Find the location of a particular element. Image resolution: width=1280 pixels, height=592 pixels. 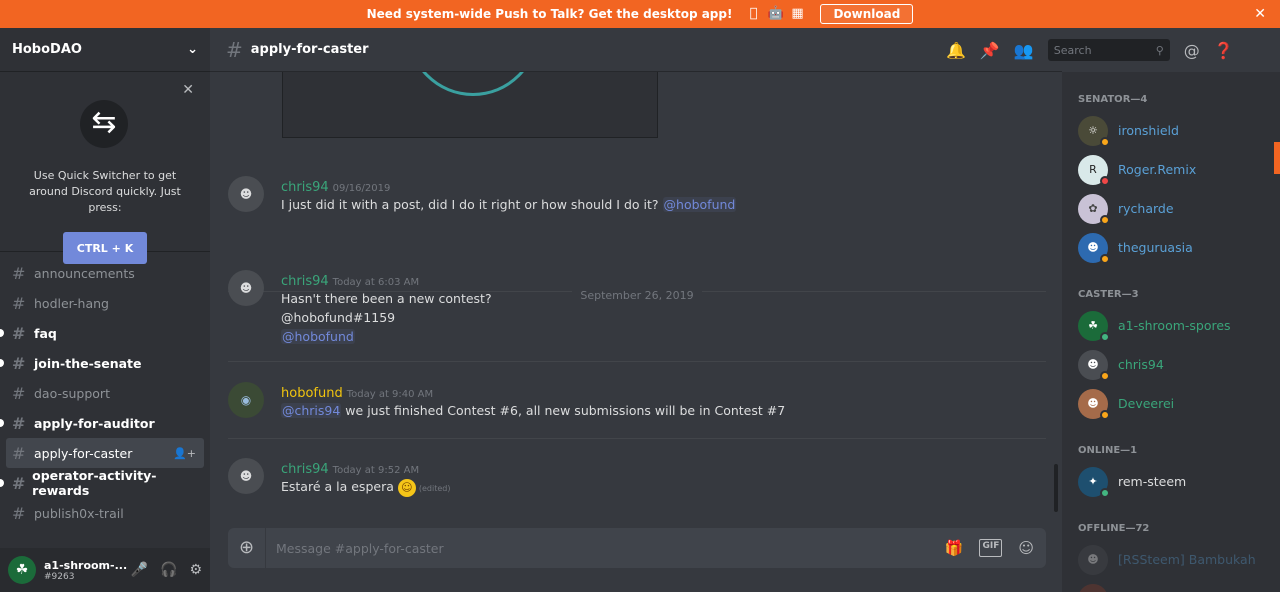

embedded-image is located at coordinates (470, 105).